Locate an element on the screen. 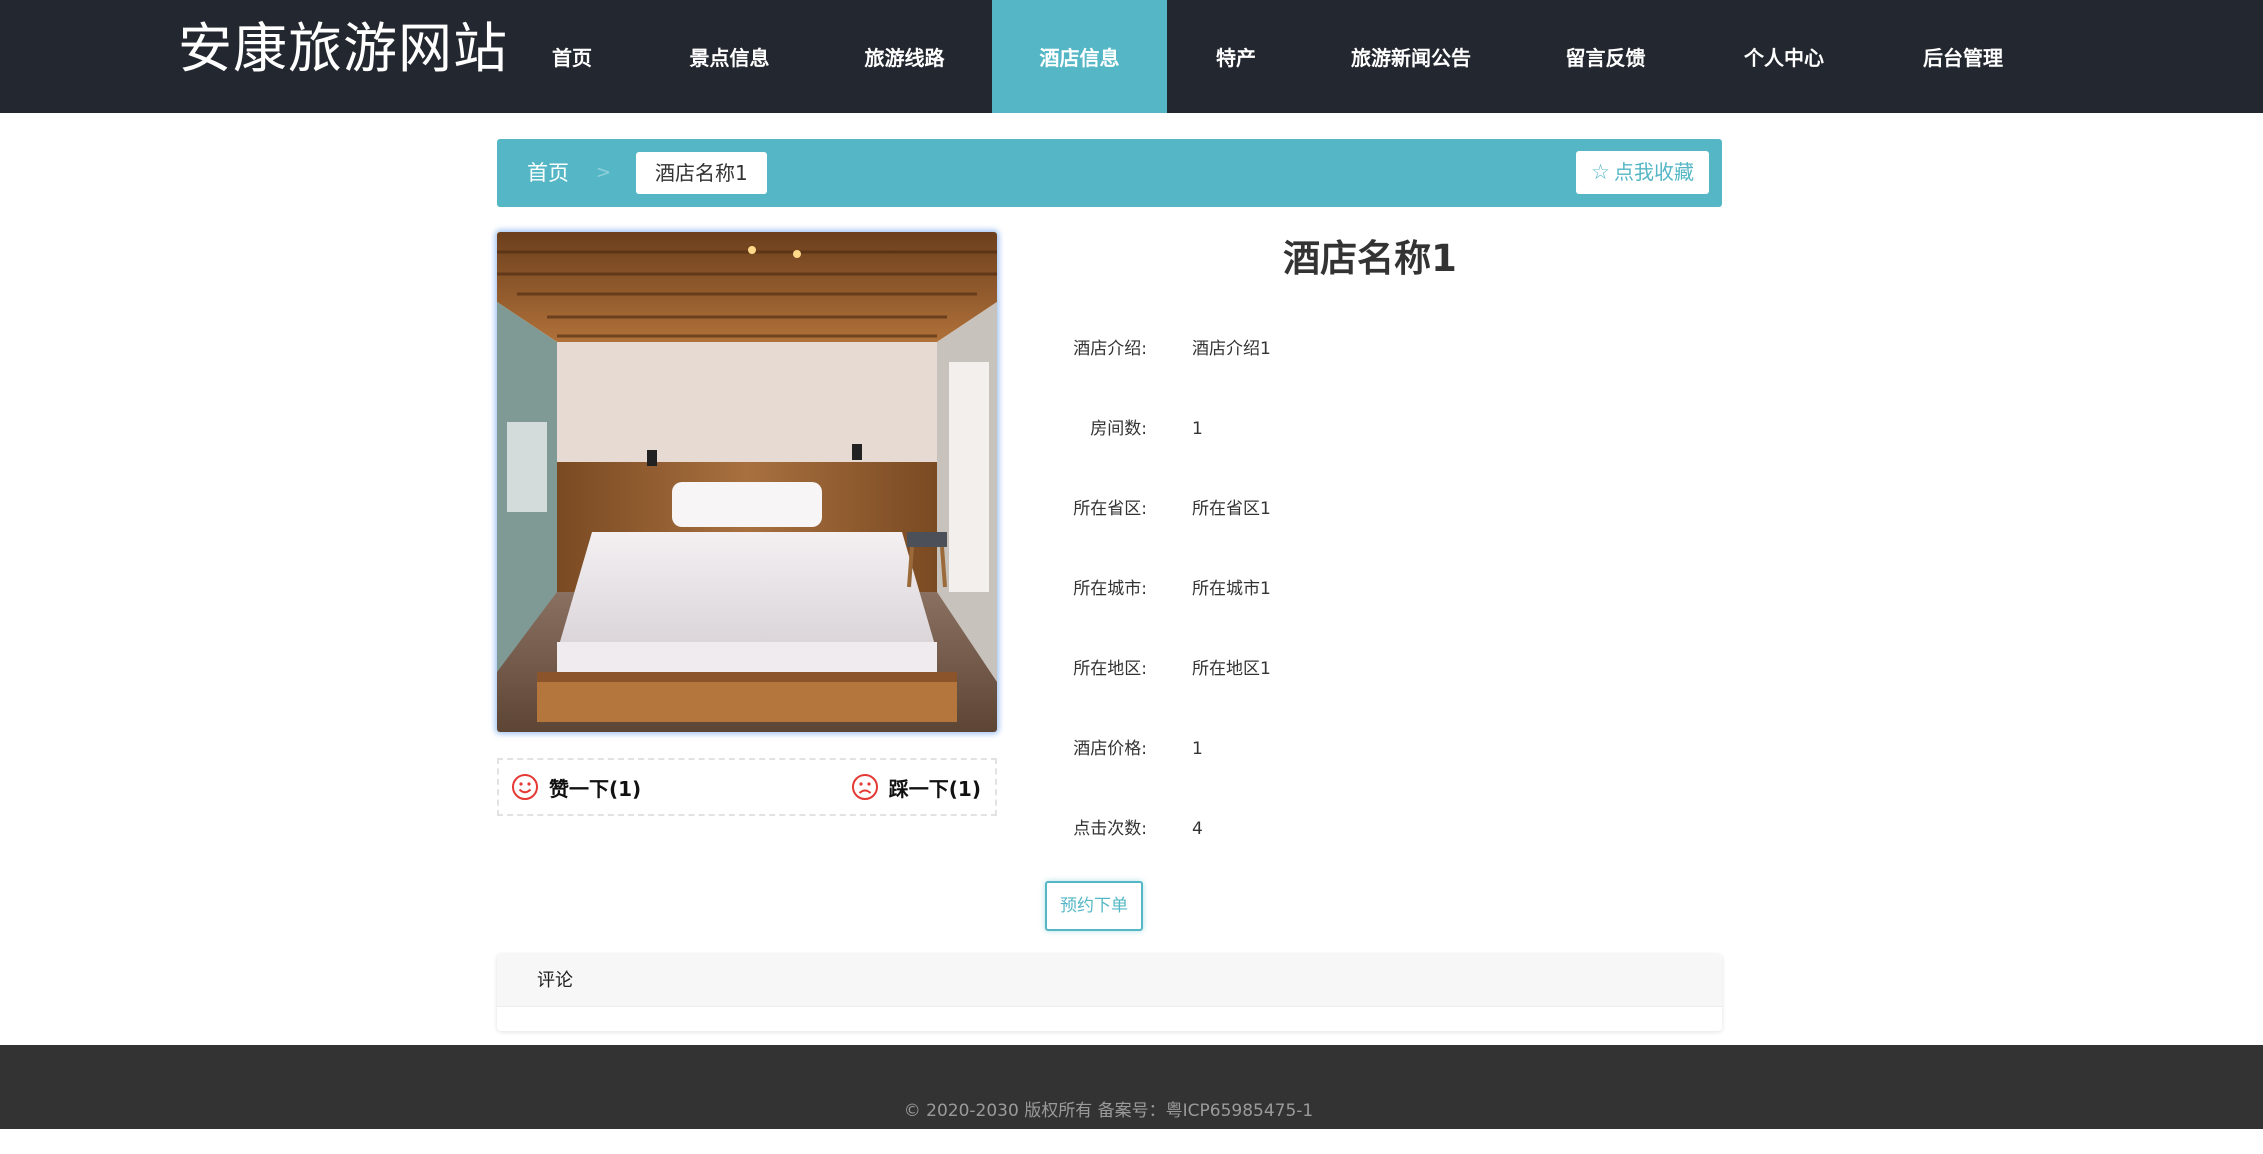  field-value: 所在省区1 is located at coordinates (1231, 509).